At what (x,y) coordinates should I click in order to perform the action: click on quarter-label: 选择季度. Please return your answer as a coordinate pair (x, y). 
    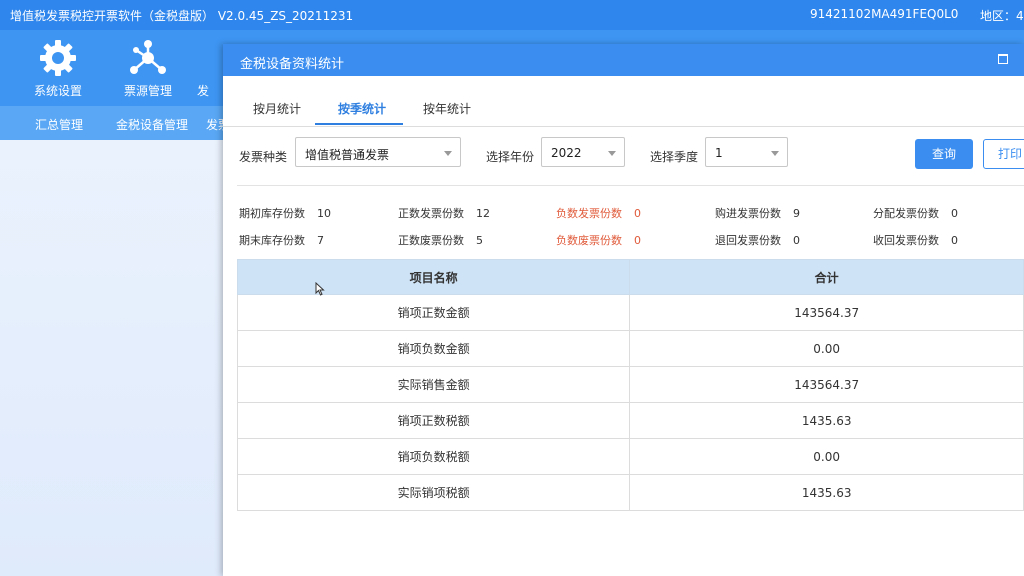
    Looking at the image, I should click on (674, 157).